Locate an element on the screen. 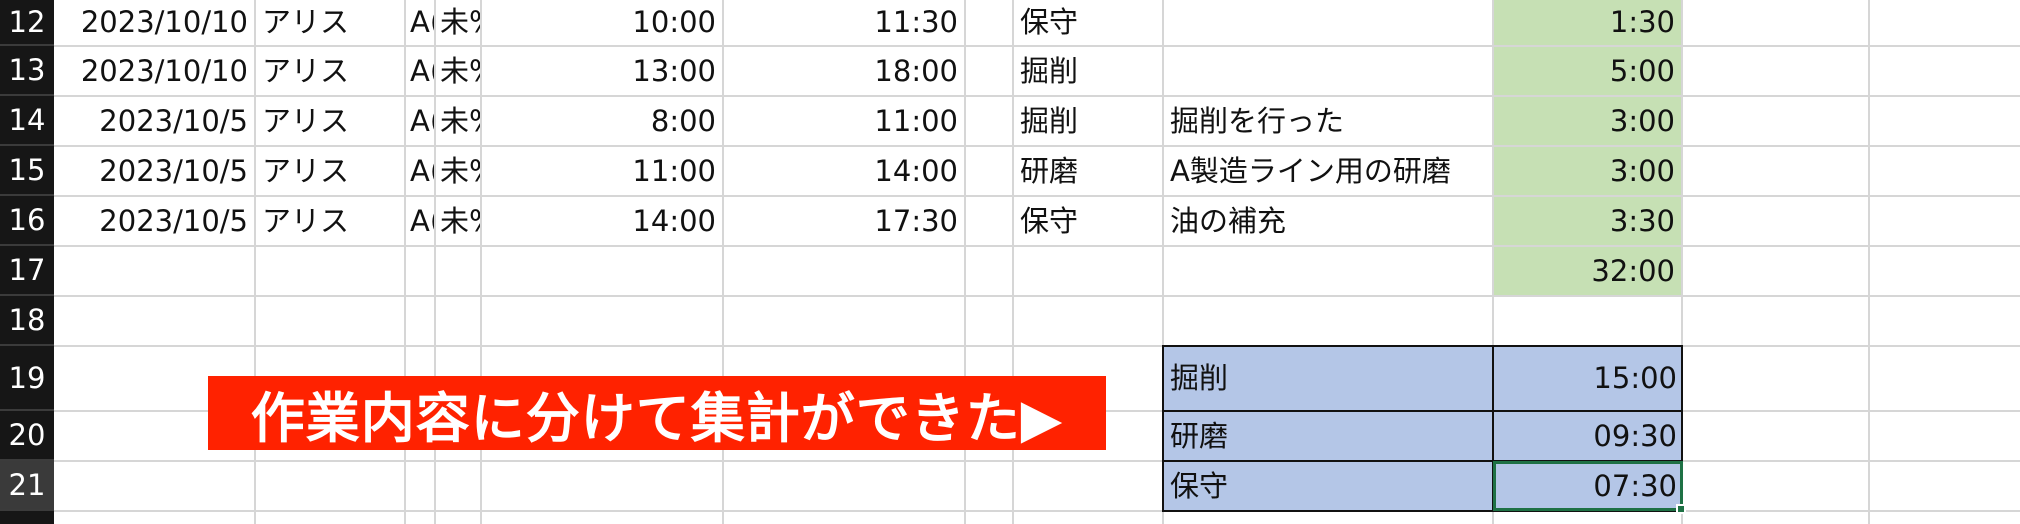 The height and width of the screenshot is (524, 2020). start-time-cell: 13:00 is located at coordinates (602, 71).